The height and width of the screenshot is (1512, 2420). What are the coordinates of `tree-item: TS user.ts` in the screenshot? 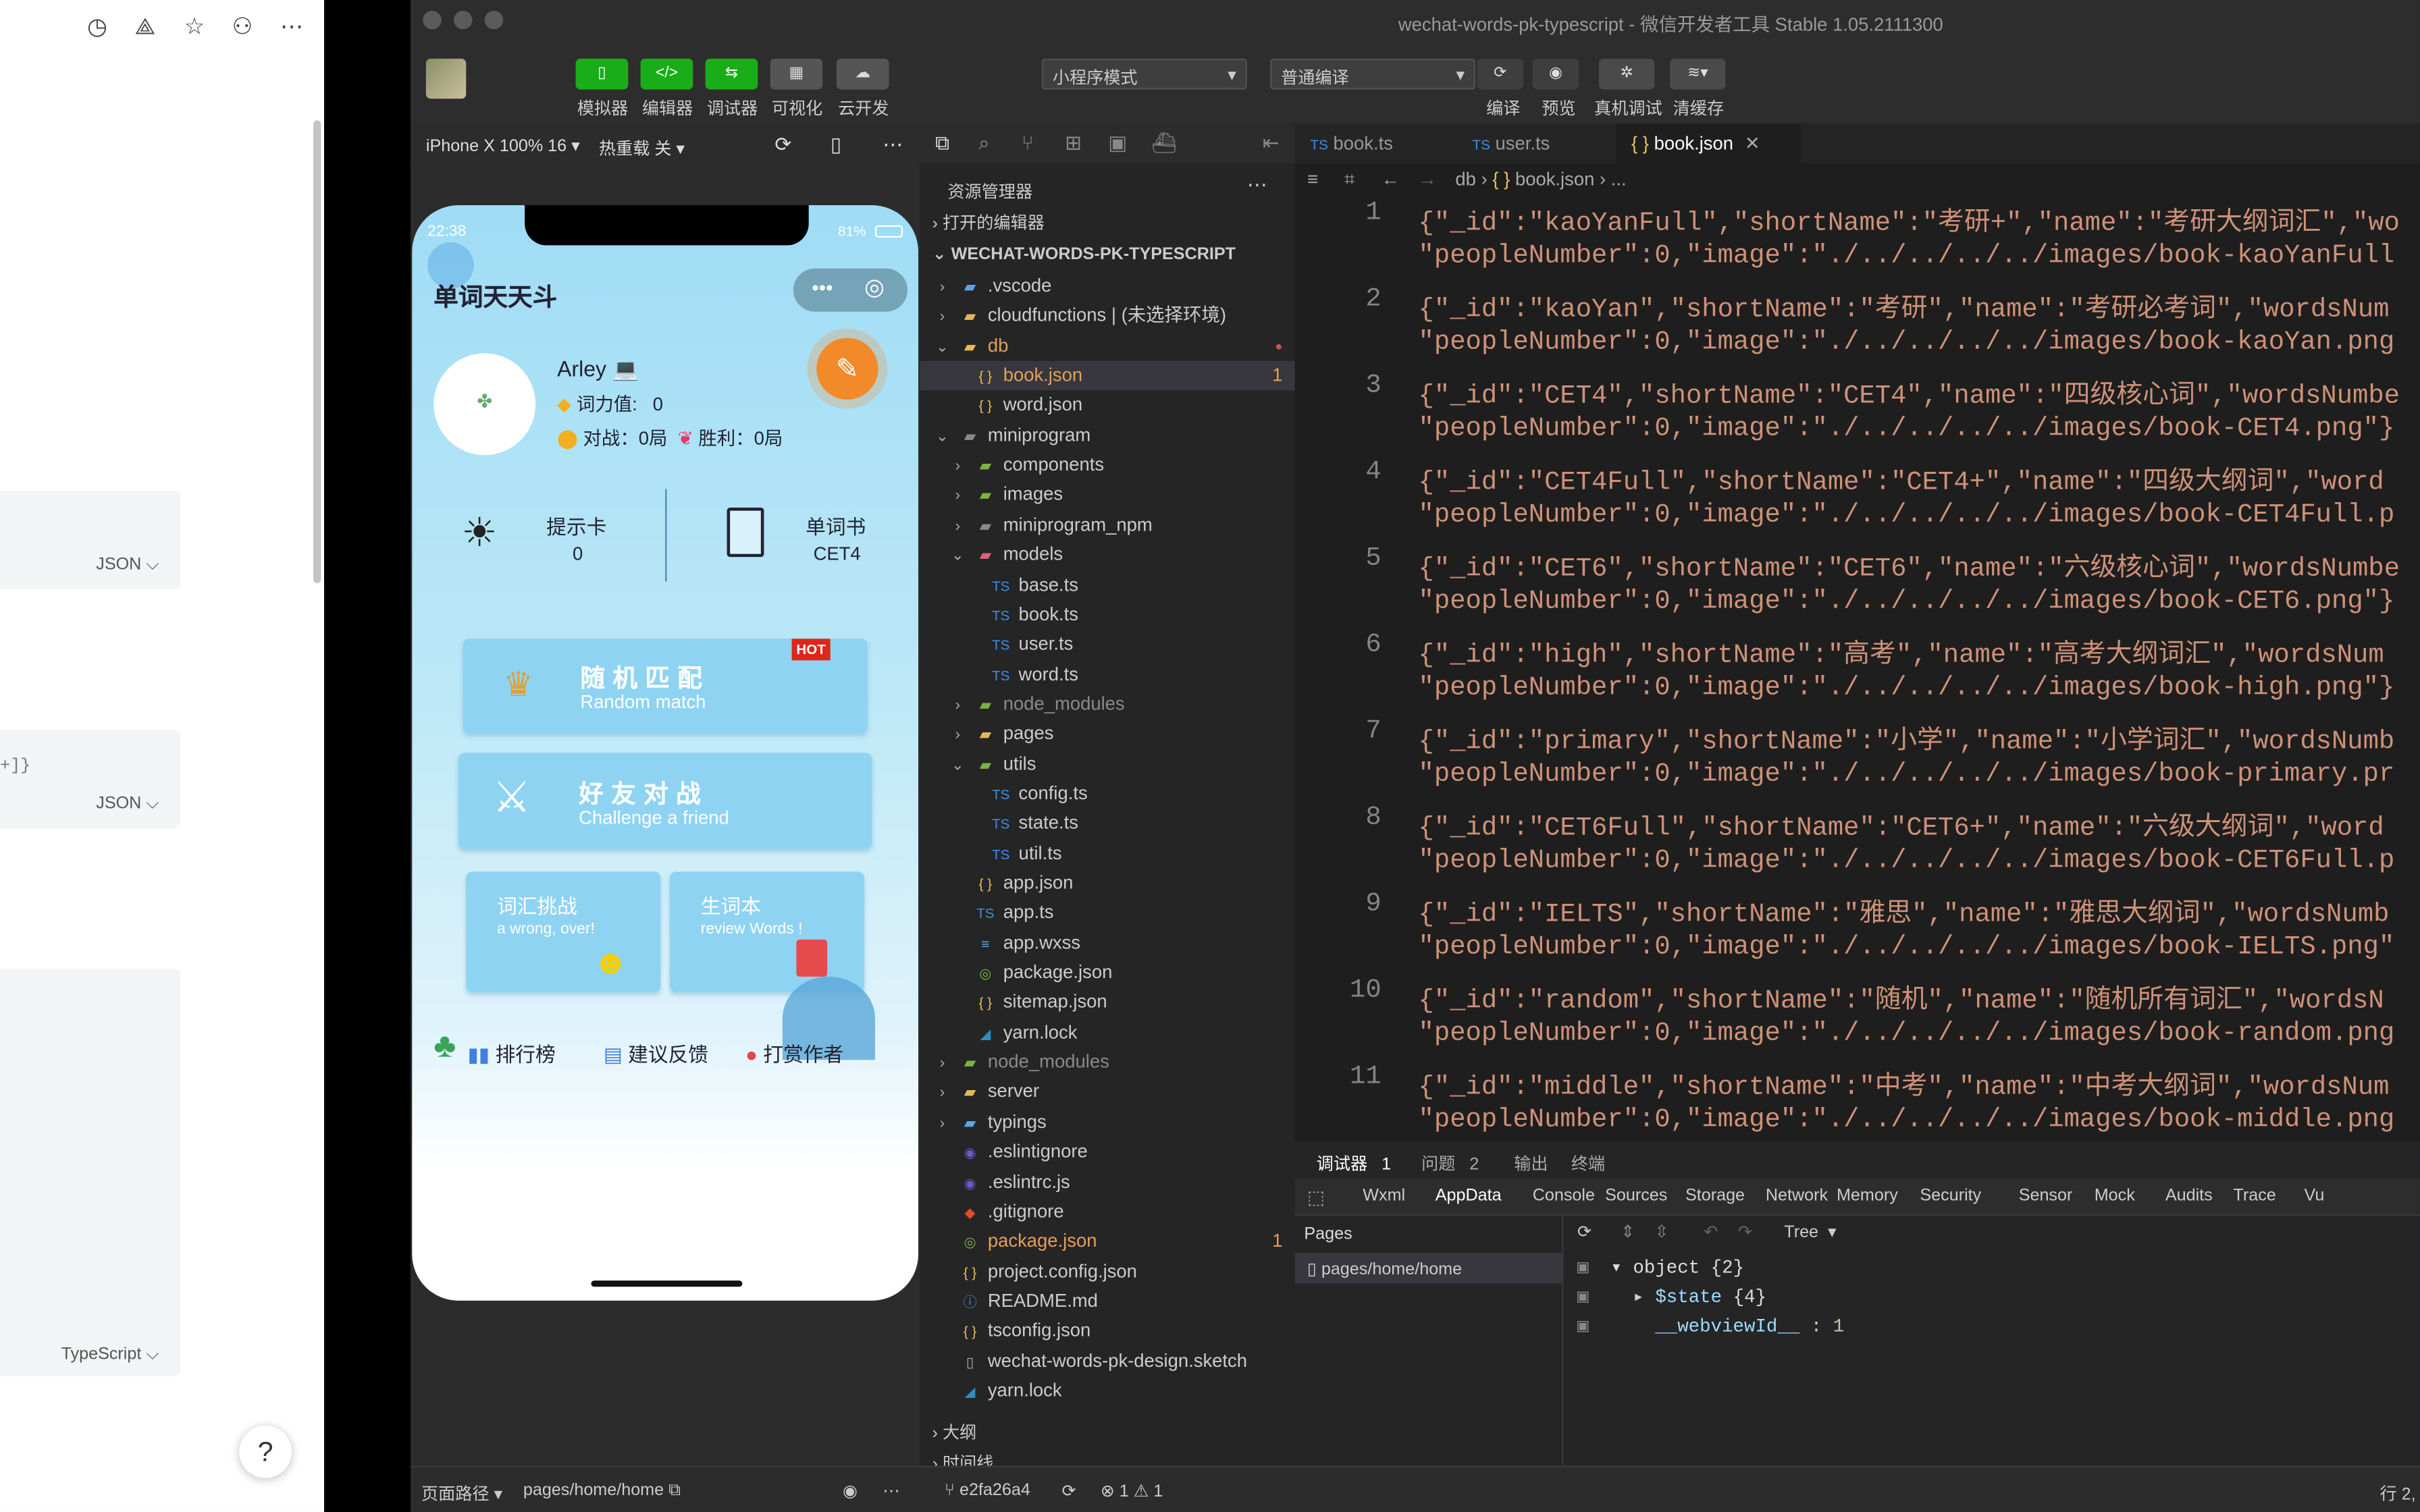 It's located at (1107, 644).